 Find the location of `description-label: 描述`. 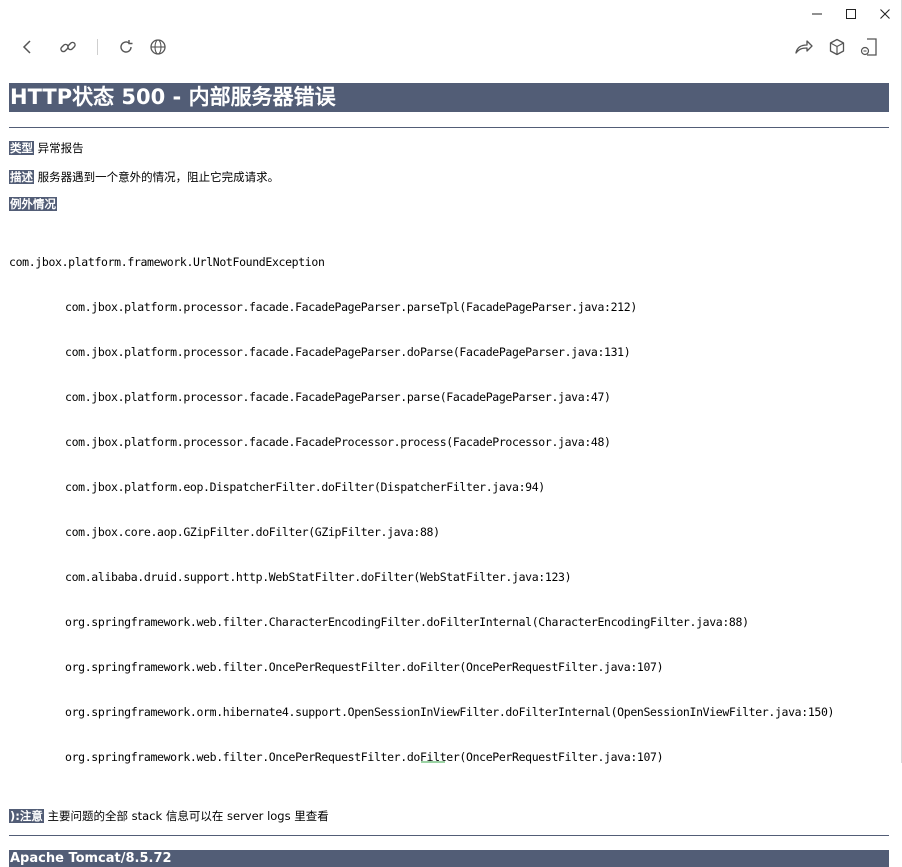

description-label: 描述 is located at coordinates (21, 177).